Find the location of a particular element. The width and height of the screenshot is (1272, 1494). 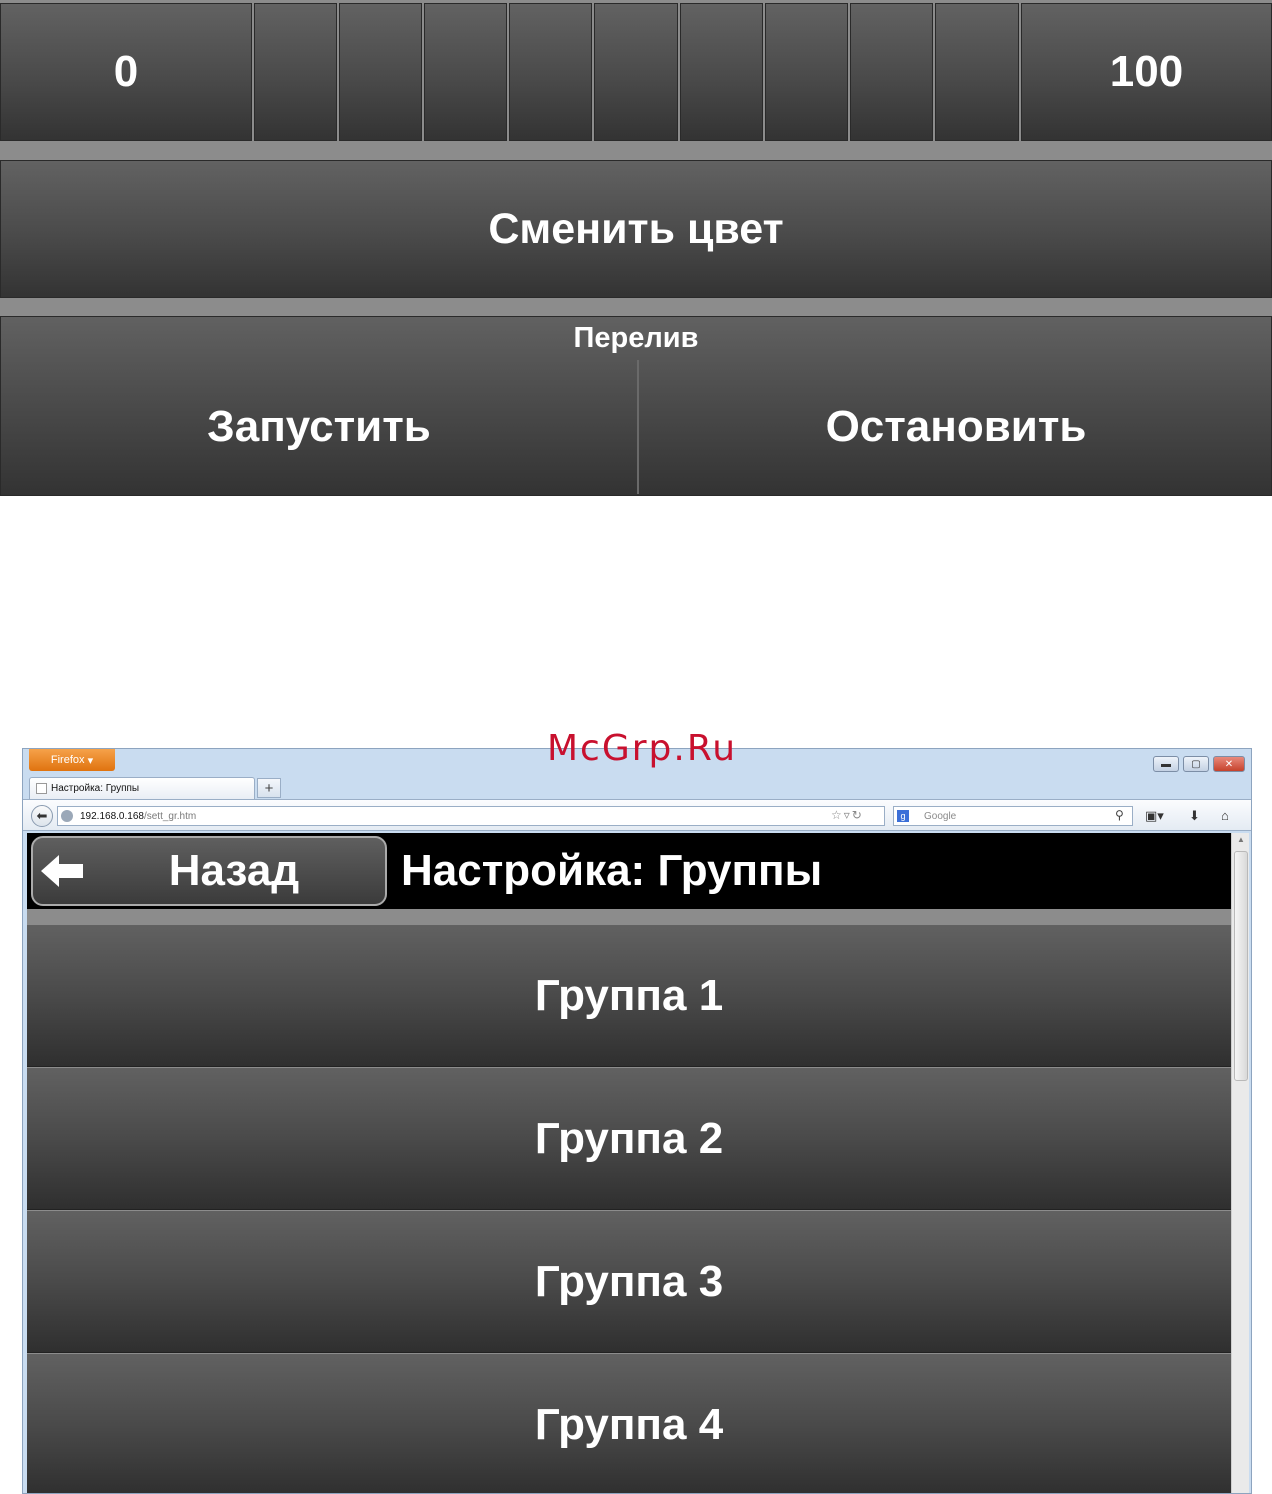

search-engine-icon: g is located at coordinates (903, 816).